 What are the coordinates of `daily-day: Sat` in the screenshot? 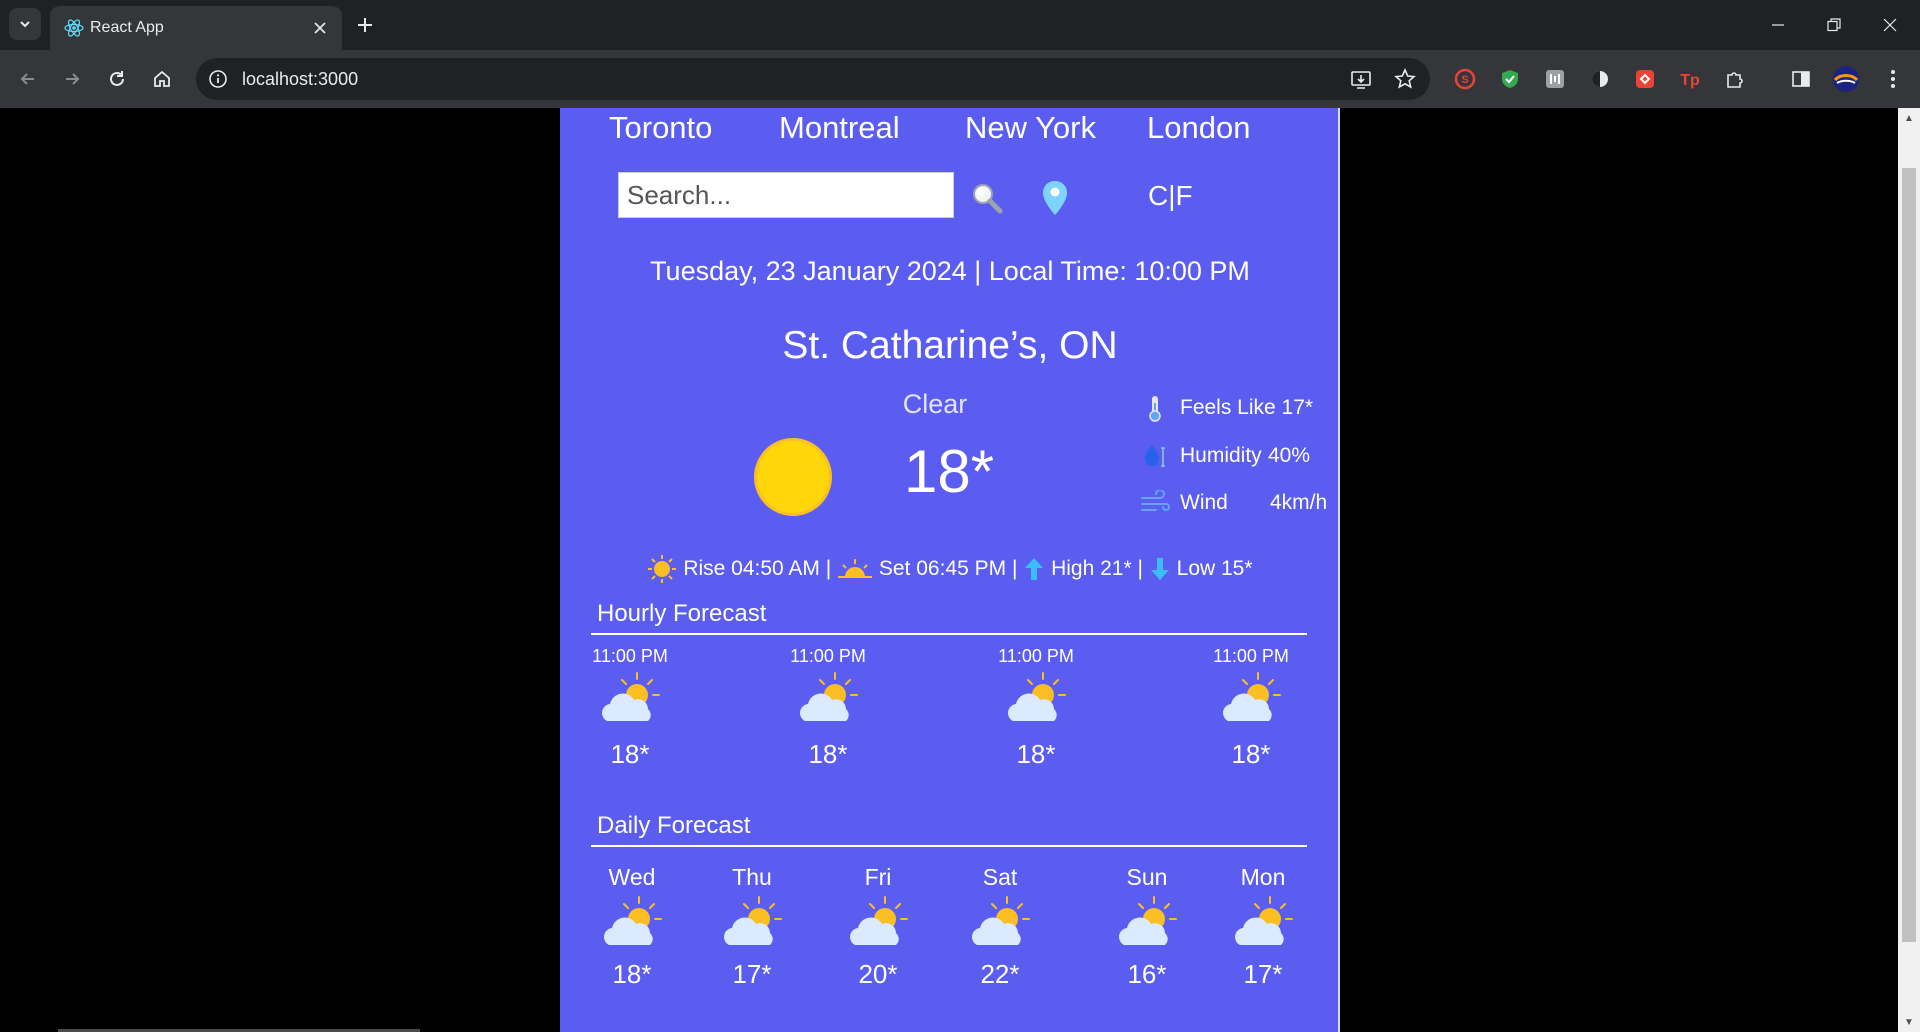 It's located at (1000, 877).